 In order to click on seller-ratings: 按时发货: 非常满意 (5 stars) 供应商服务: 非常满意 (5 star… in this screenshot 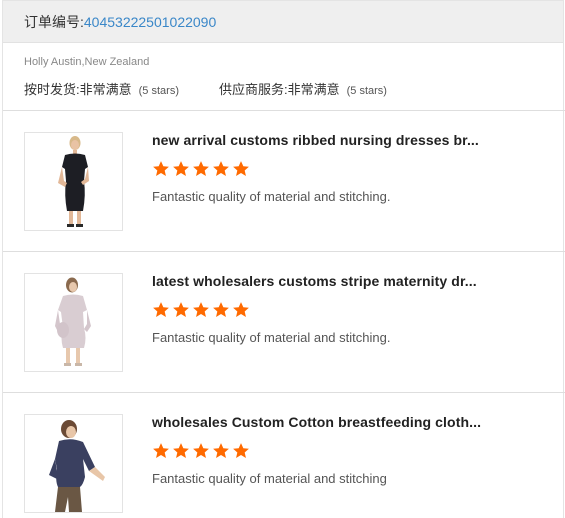, I will do `click(205, 88)`.